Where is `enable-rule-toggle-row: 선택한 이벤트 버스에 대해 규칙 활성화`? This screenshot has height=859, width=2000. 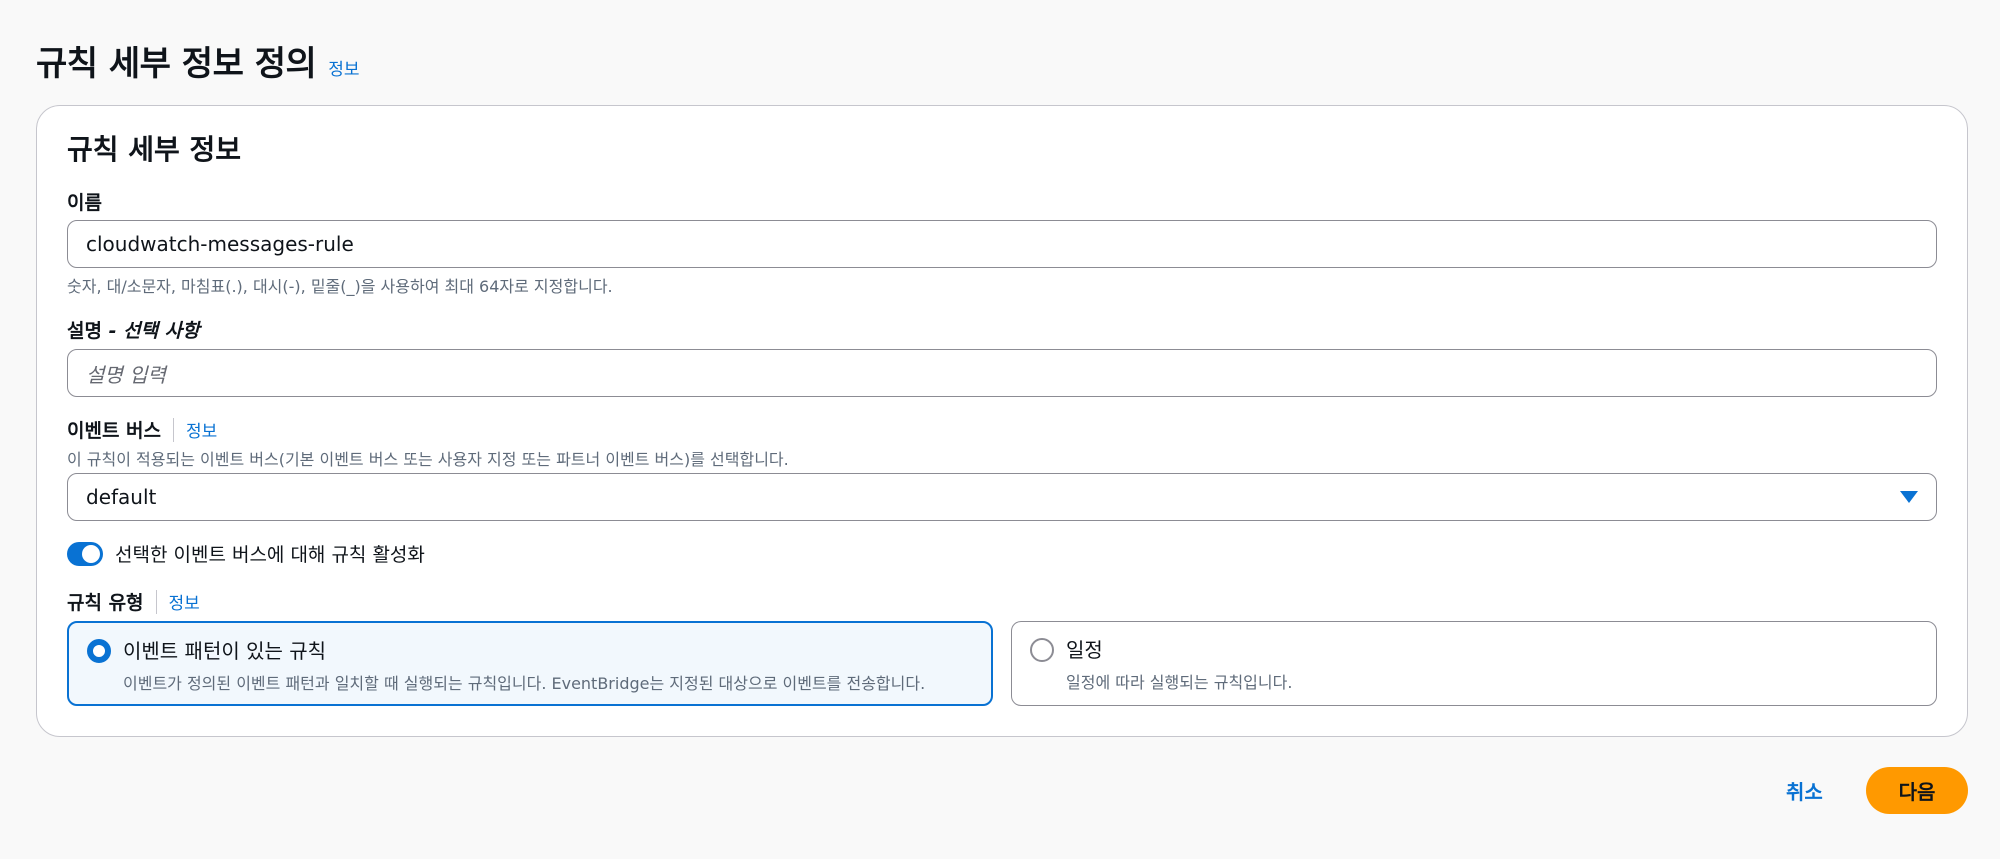 enable-rule-toggle-row: 선택한 이벤트 버스에 대해 규칙 활성화 is located at coordinates (1002, 553).